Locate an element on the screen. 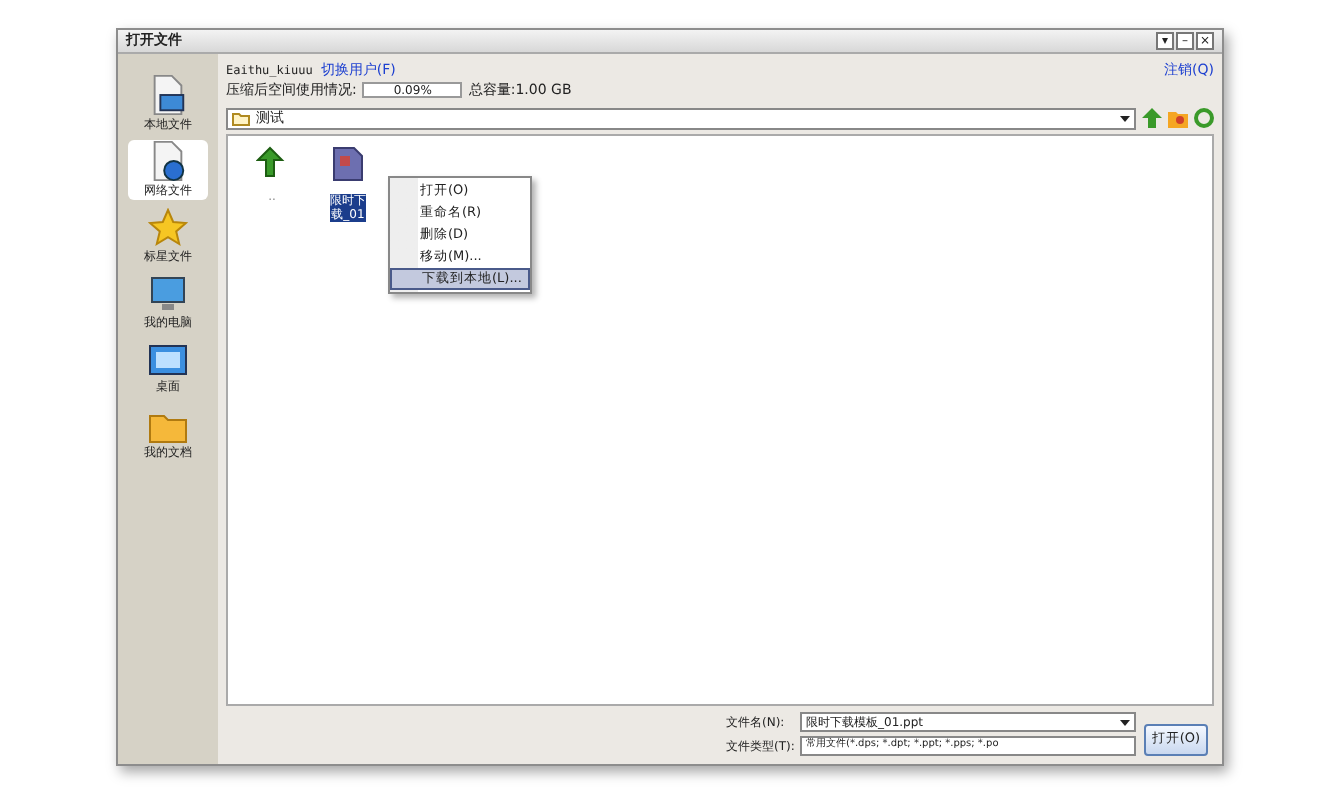 The width and height of the screenshot is (1336, 812). monitor-icon is located at coordinates (168, 293).